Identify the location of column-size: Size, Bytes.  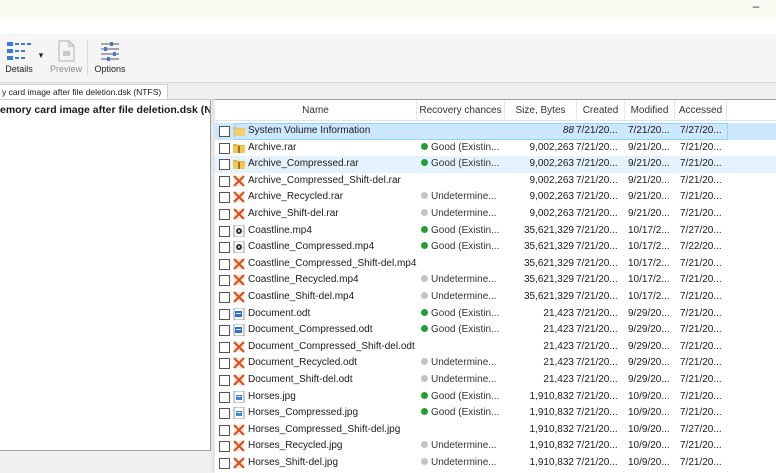
(541, 110).